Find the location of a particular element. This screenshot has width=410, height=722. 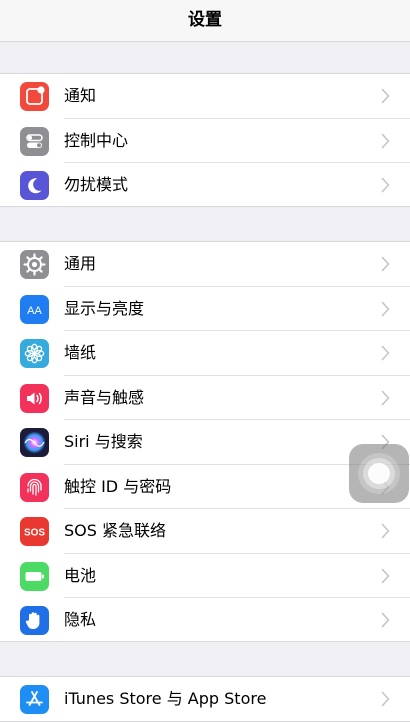

assistive-touch-ring-inner is located at coordinates (379, 473).